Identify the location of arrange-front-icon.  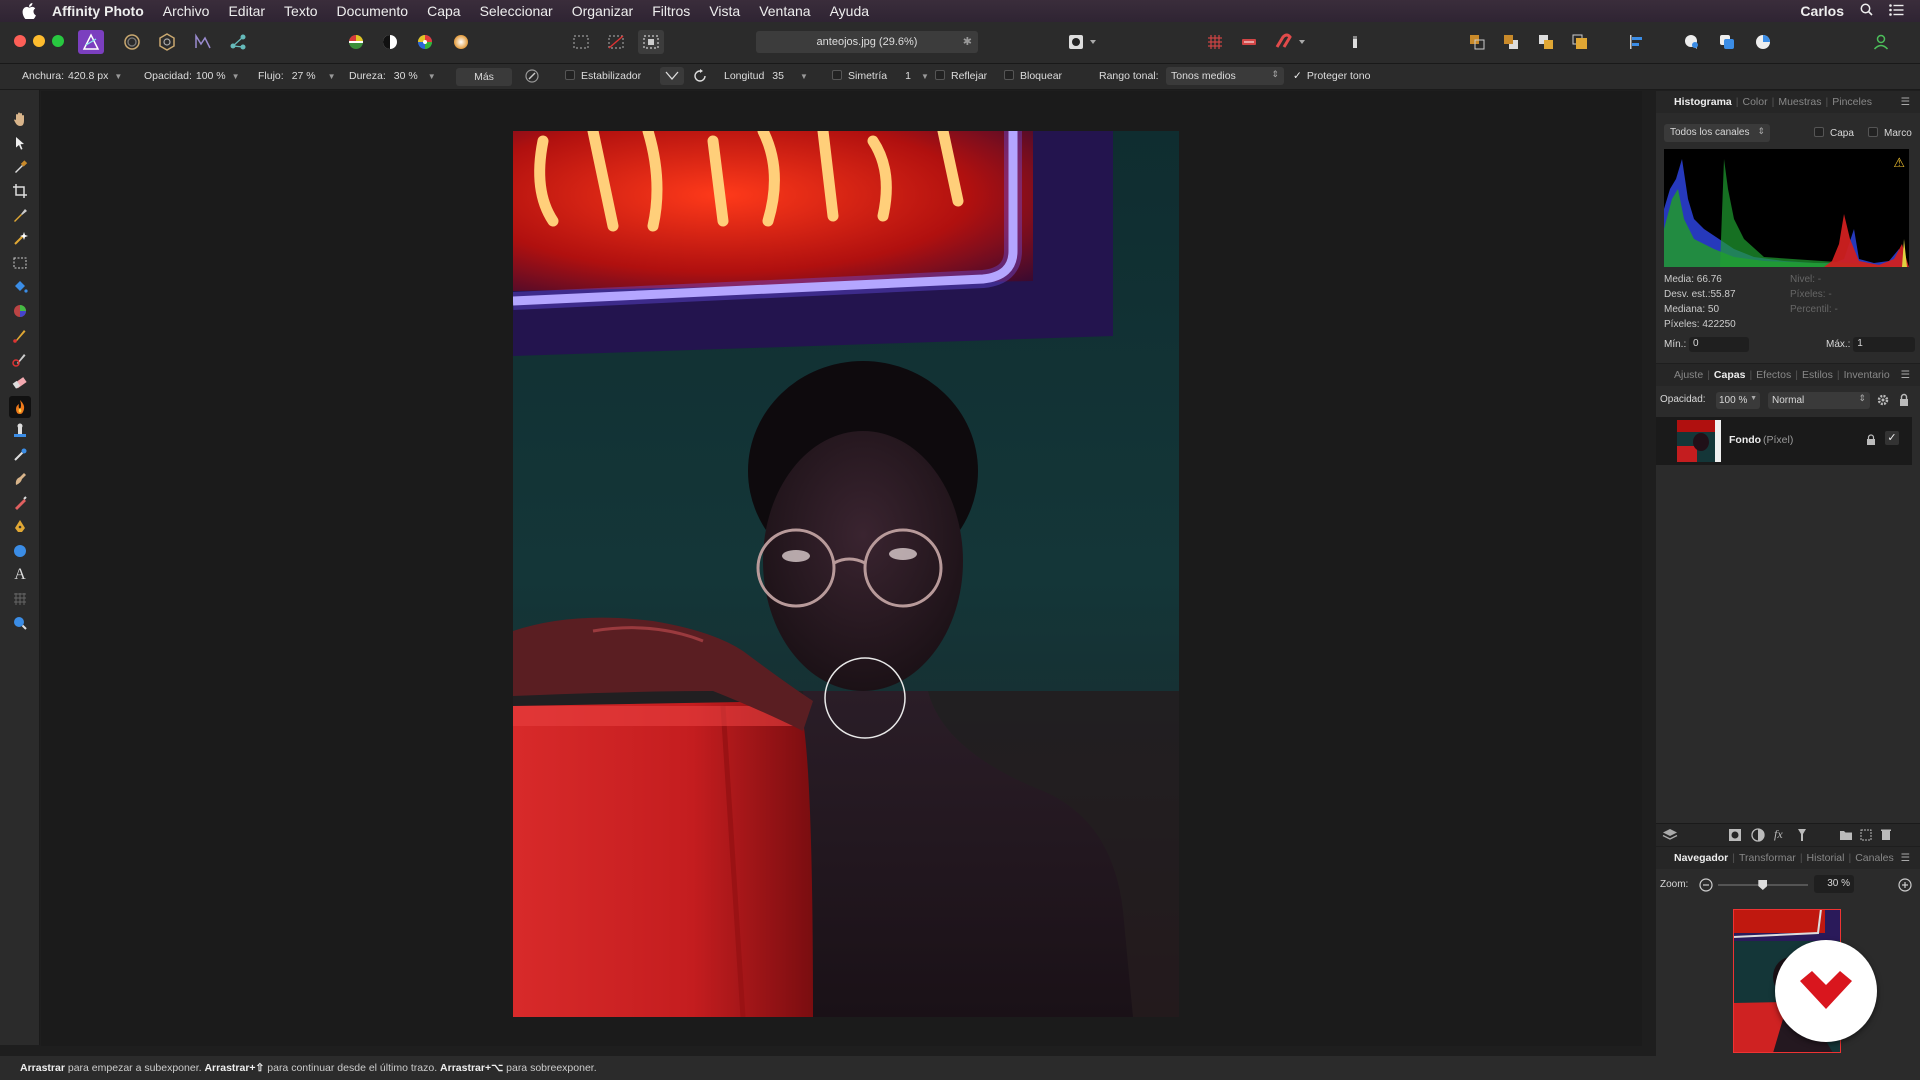
(1580, 42).